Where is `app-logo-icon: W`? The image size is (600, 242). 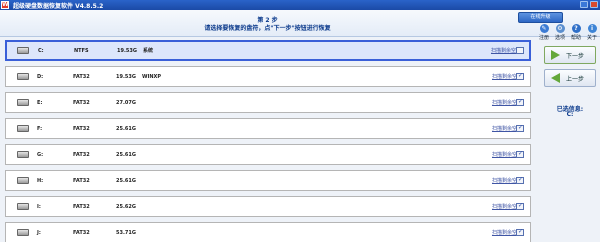 app-logo-icon: W is located at coordinates (5, 5).